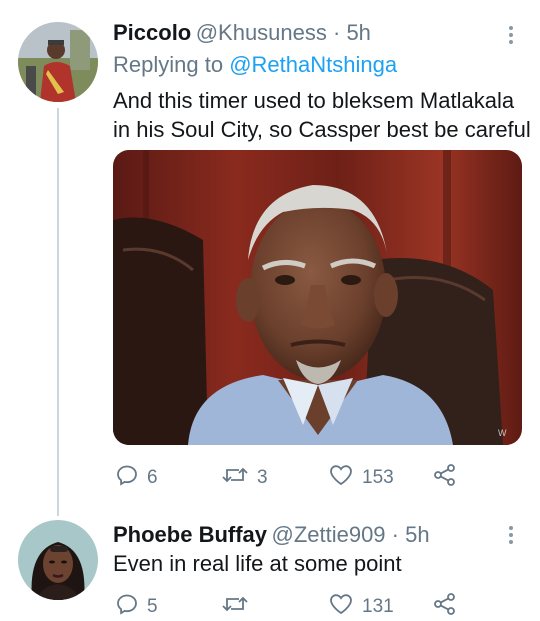 This screenshot has height=621, width=540. Describe the element at coordinates (262, 477) in the screenshot. I see `retweet-count: 3` at that location.